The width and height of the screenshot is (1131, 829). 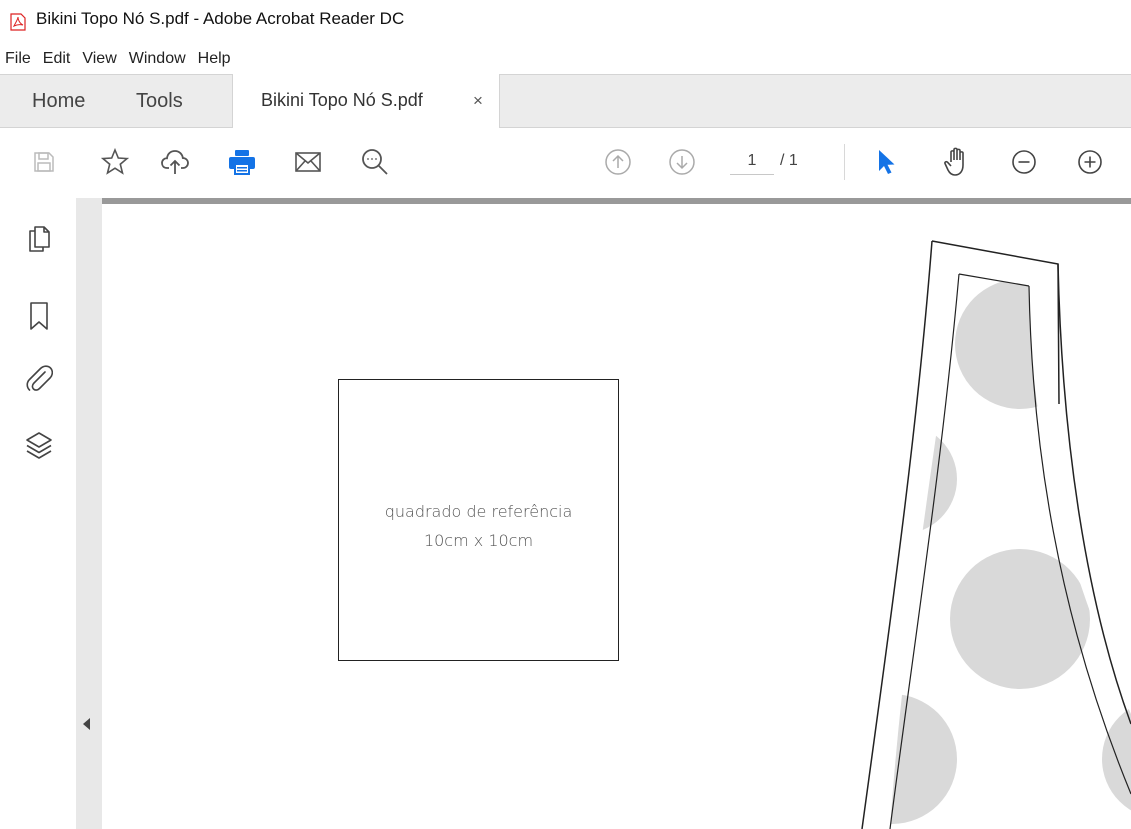 What do you see at coordinates (89, 513) in the screenshot?
I see `panel-collapse-strip` at bounding box center [89, 513].